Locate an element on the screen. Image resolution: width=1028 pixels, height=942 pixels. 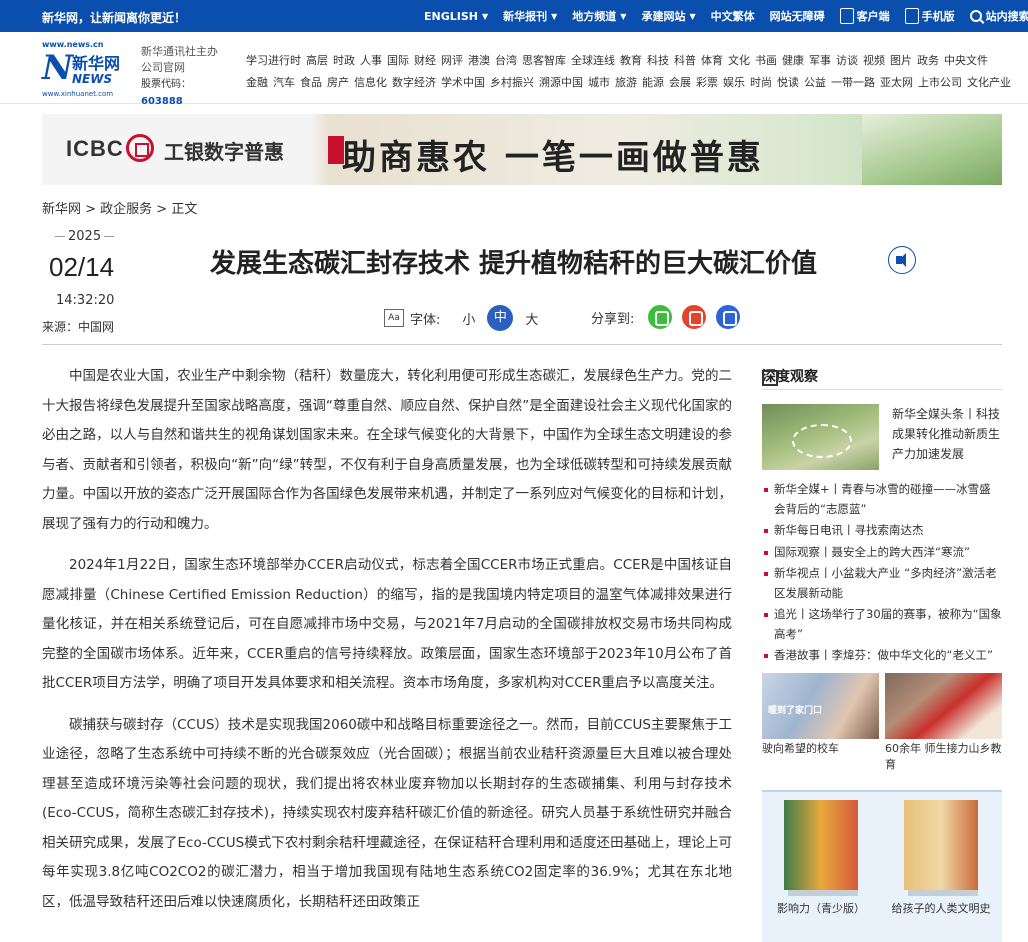
channel-link: 房产 is located at coordinates (338, 83).